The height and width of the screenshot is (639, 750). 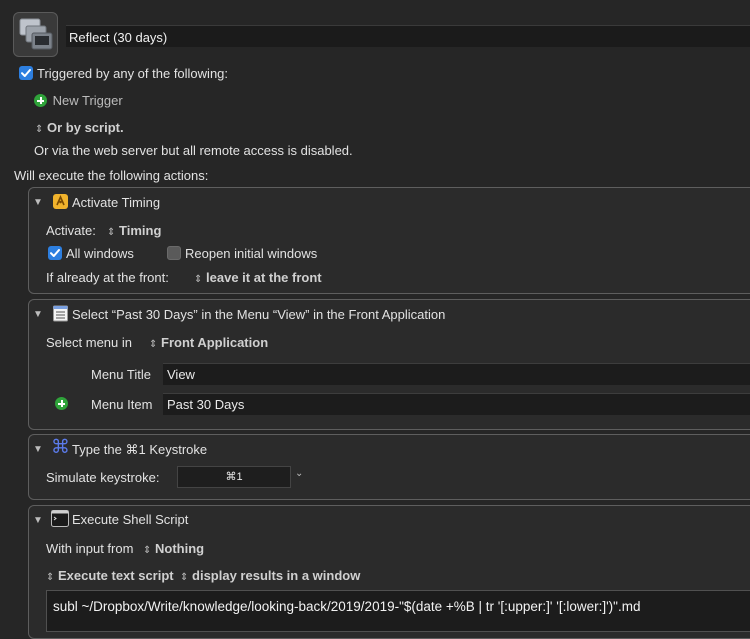 What do you see at coordinates (111, 175) in the screenshot?
I see `actions-heading: Will execute the following actions:` at bounding box center [111, 175].